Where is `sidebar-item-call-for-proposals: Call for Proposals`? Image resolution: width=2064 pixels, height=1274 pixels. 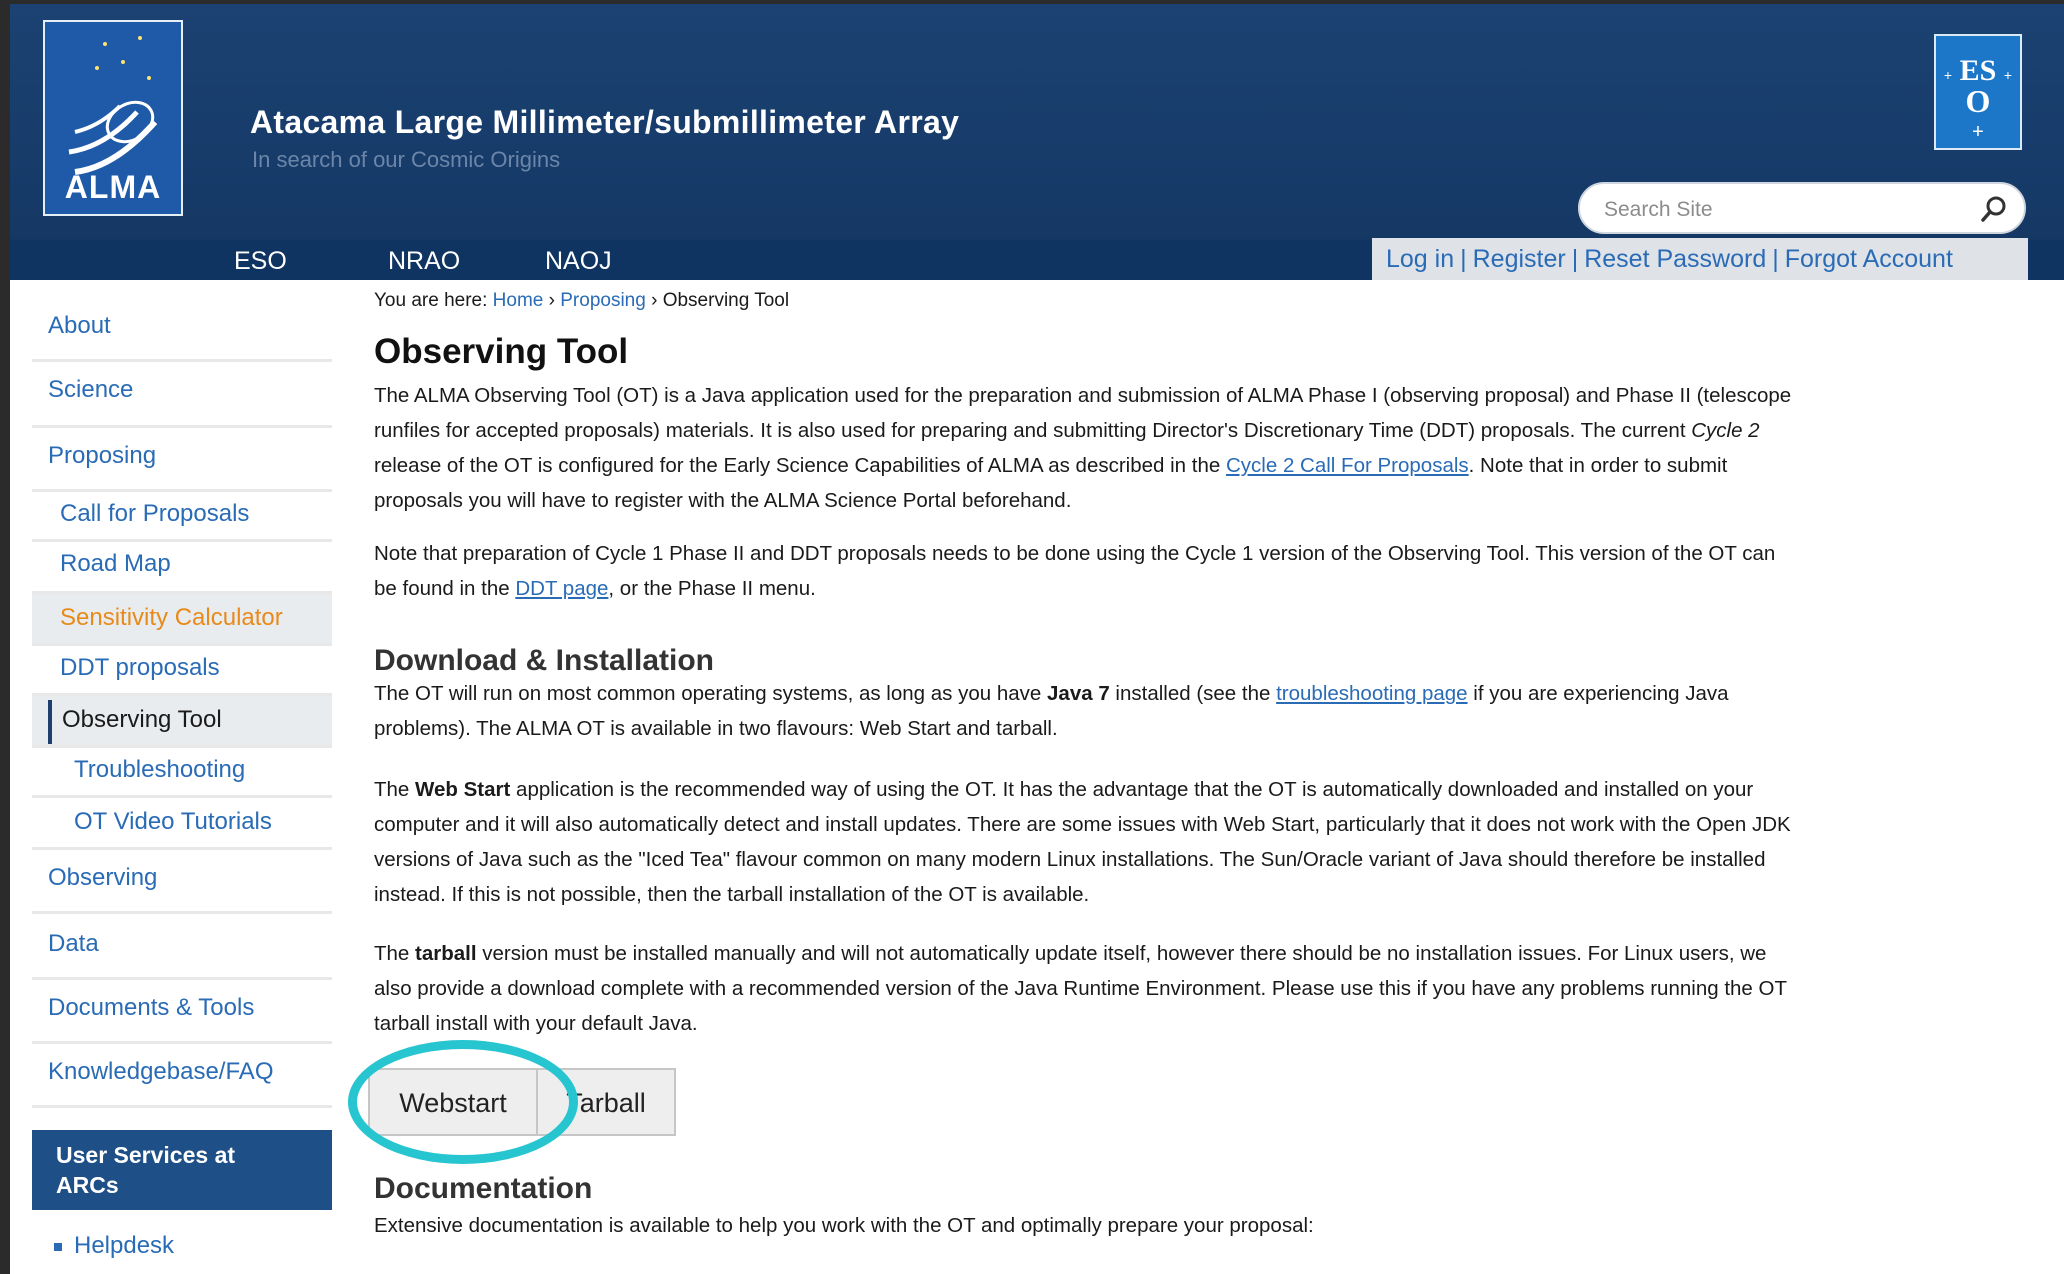 sidebar-item-call-for-proposals: Call for Proposals is located at coordinates (182, 517).